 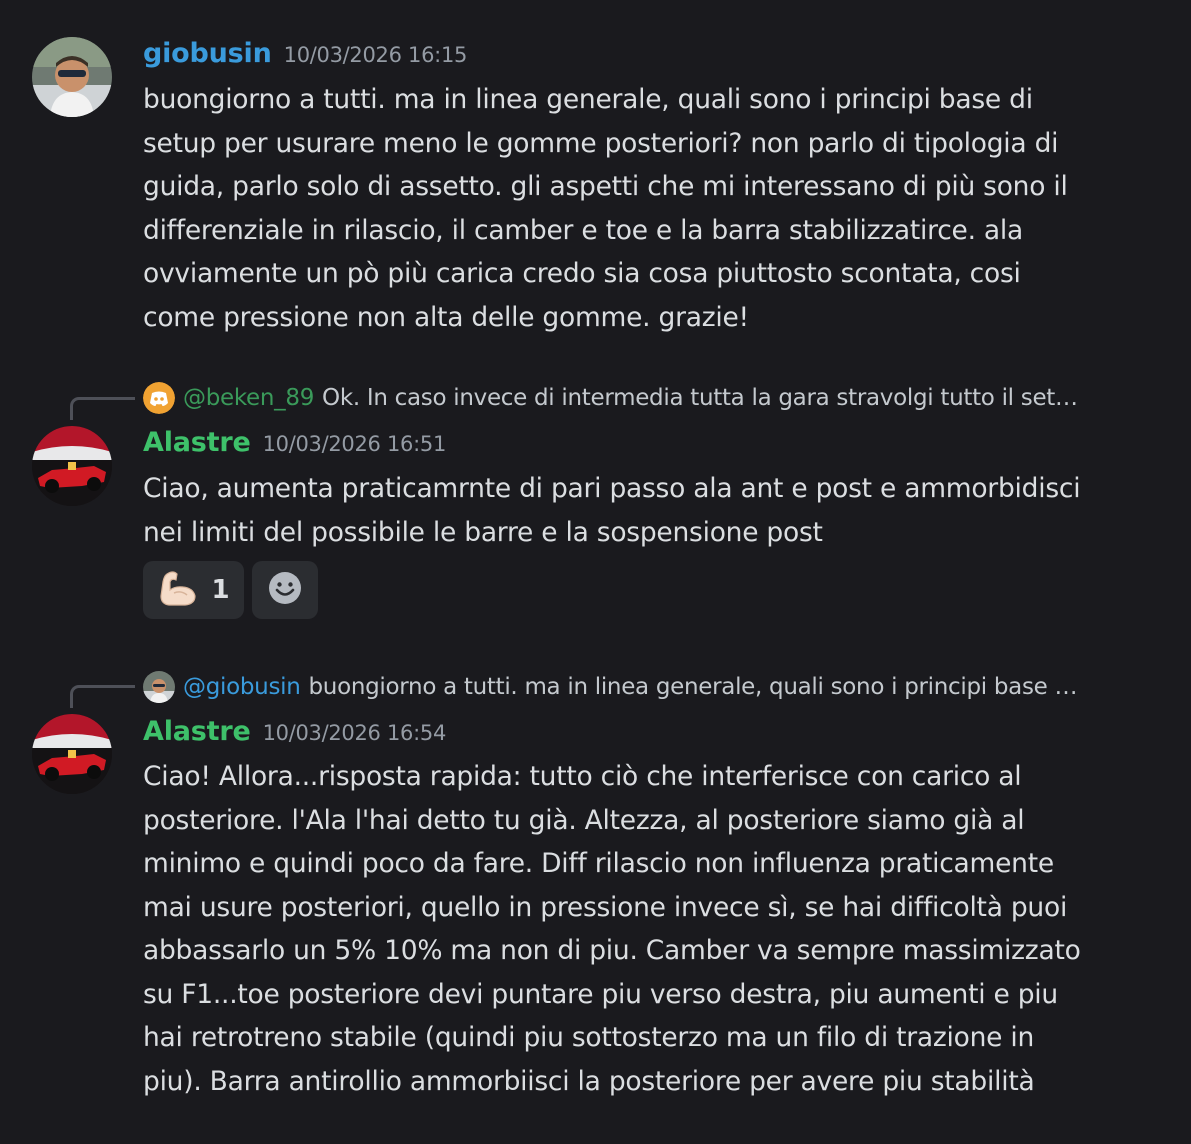 I want to click on reaction-flexed-biceps: 1, so click(x=193, y=590).